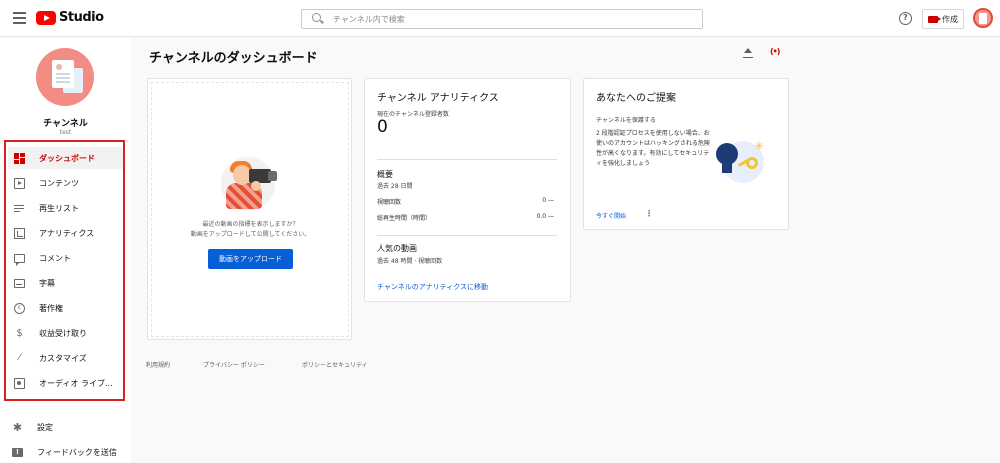 Image resolution: width=1000 pixels, height=463 pixels. What do you see at coordinates (19, 208) in the screenshot?
I see `playlist-icon` at bounding box center [19, 208].